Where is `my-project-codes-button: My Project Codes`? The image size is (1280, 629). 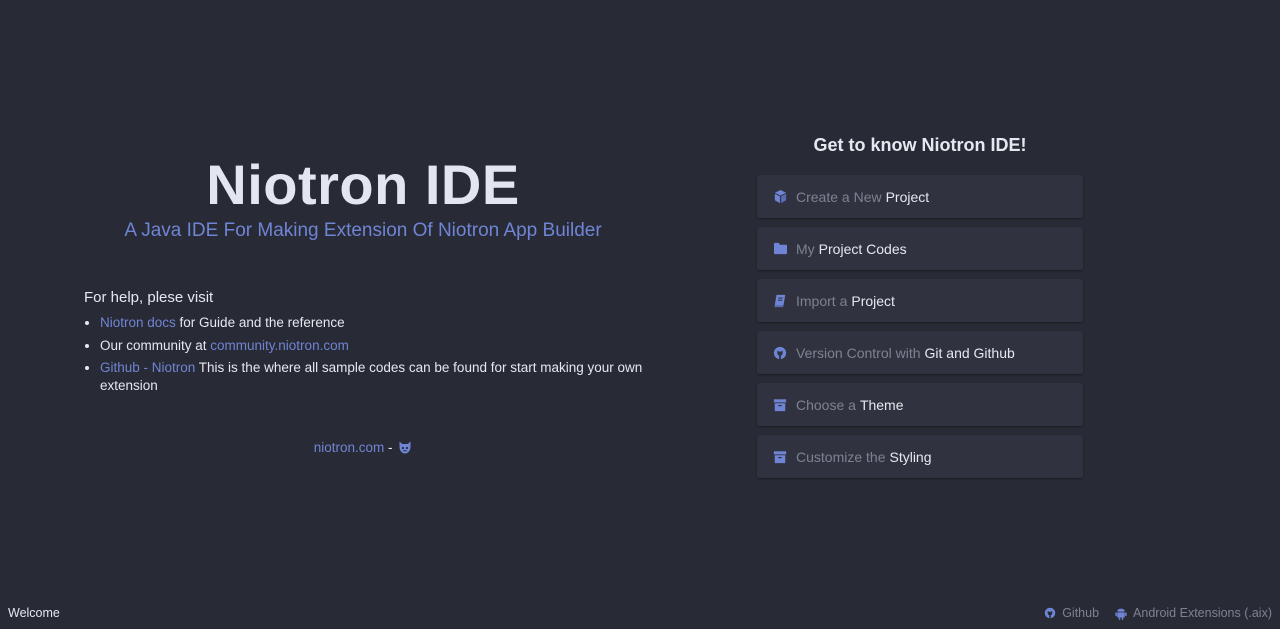 my-project-codes-button: My Project Codes is located at coordinates (920, 248).